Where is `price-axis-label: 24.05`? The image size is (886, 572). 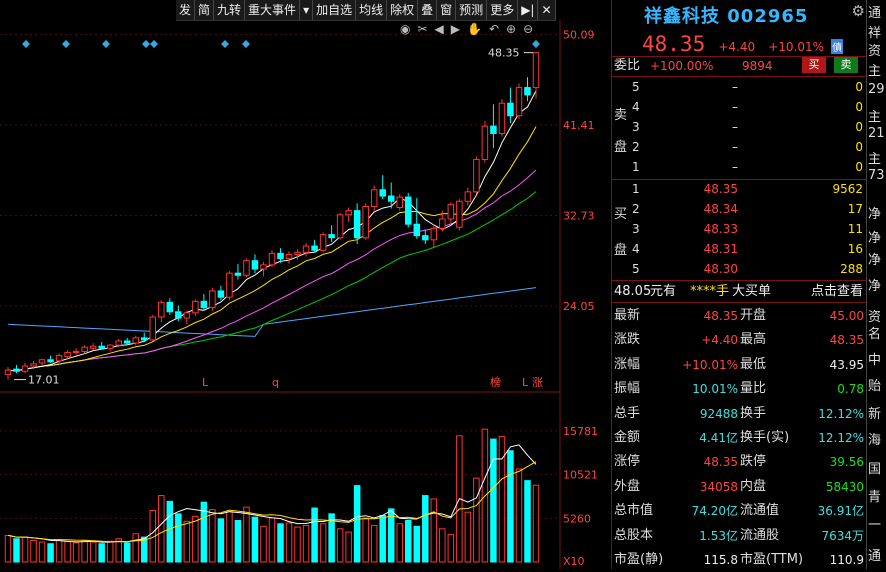 price-axis-label: 24.05 is located at coordinates (579, 306).